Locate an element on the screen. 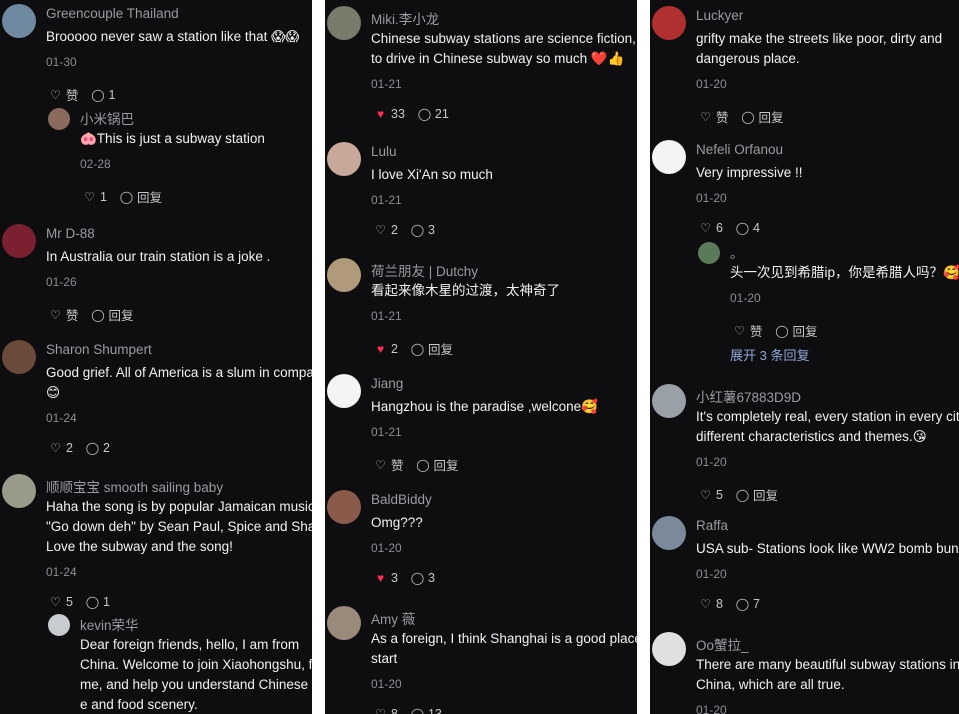 This screenshot has width=959, height=714. comment-author: Miki.李小龙 is located at coordinates (405, 18).